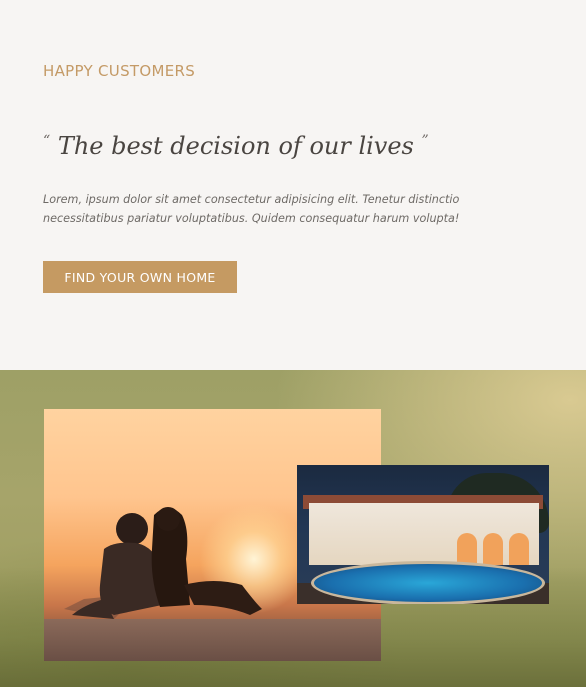  I want to click on rooftop-ledge, so click(212, 640).